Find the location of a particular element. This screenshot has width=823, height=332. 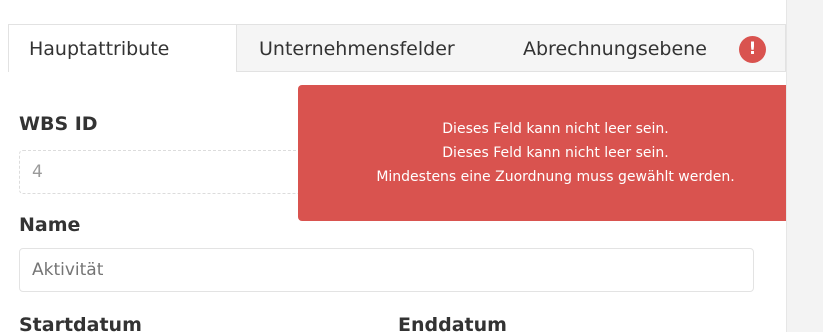

tab-unternehmensfelder: Unternehmensfelder is located at coordinates (373, 48).